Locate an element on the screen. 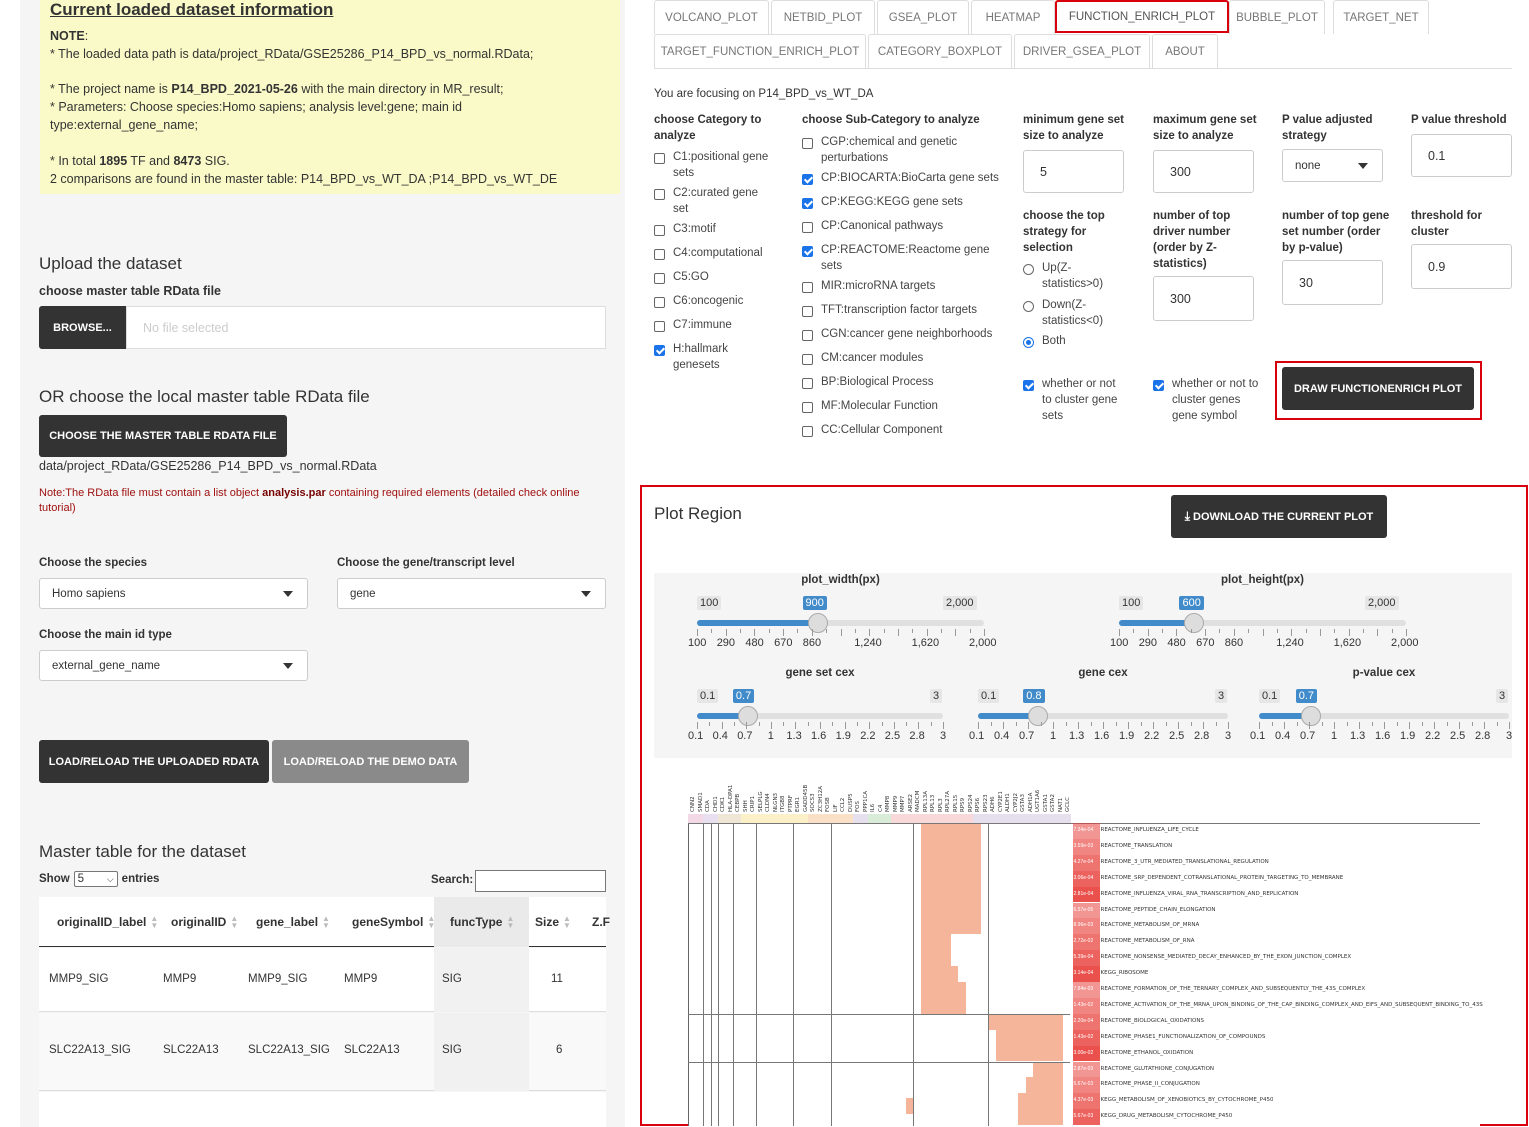  tab-bubble-plot: BUBBLE_PLOT is located at coordinates (1277, 17).